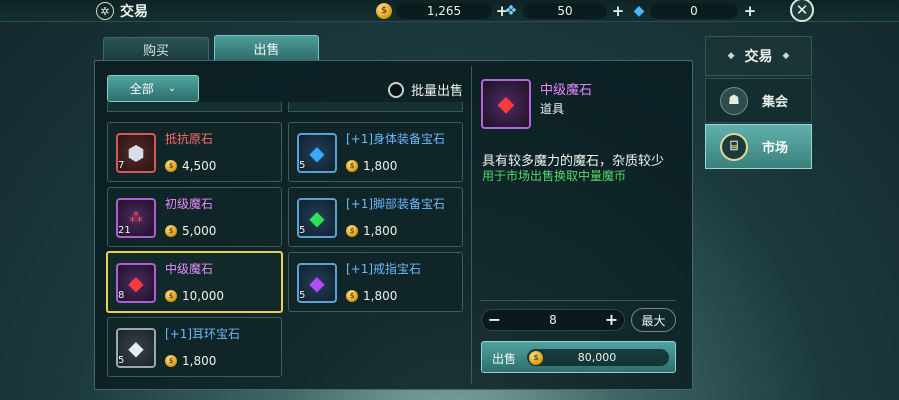 Image resolution: width=899 pixels, height=400 pixels. I want to click on title-text: 交易, so click(134, 12).